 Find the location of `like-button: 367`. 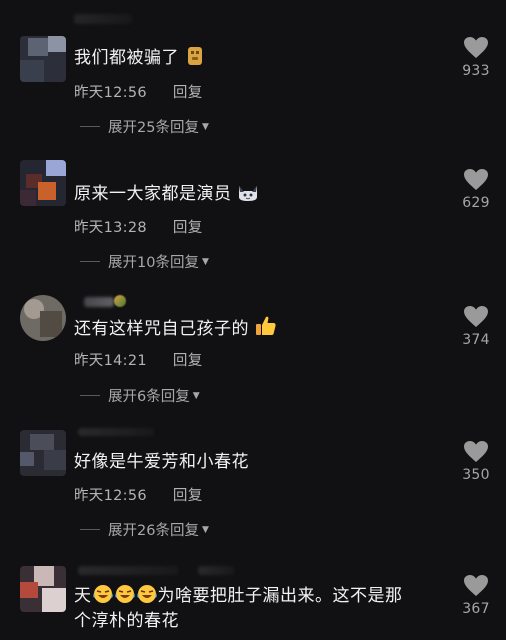

like-button: 367 is located at coordinates (476, 595).